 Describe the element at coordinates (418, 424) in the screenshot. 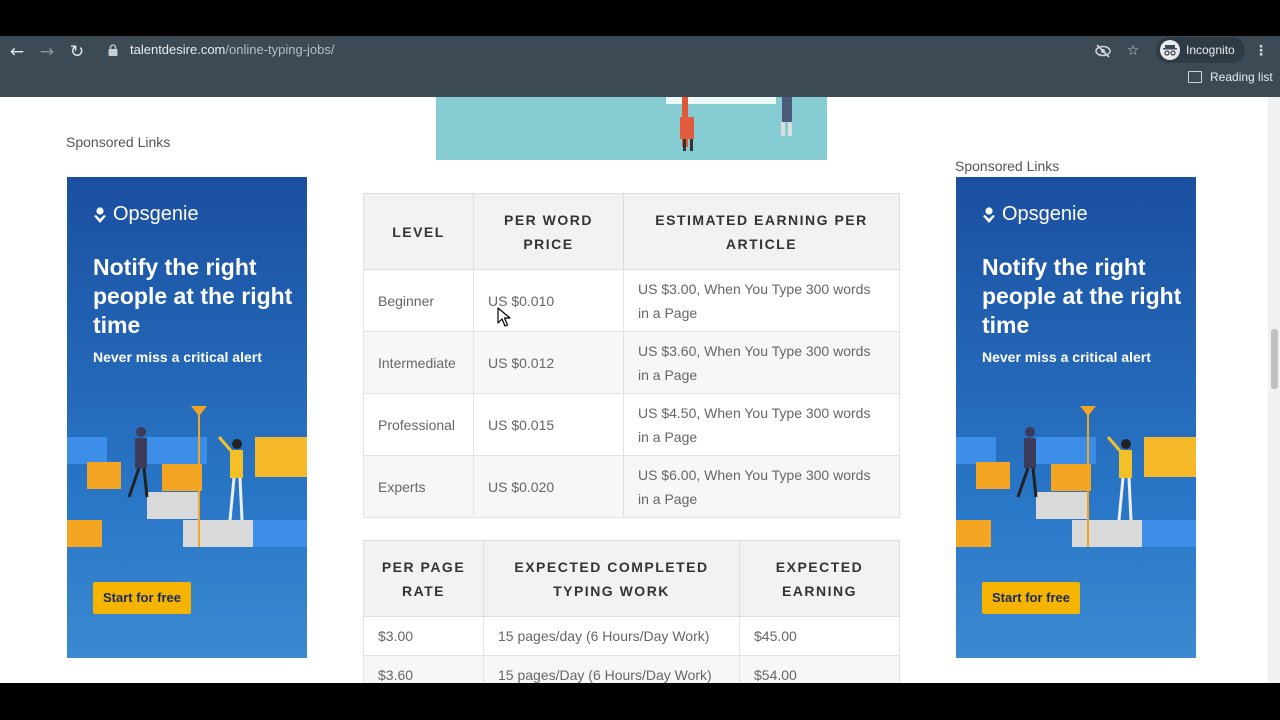

I see `table-cell: Professional` at that location.